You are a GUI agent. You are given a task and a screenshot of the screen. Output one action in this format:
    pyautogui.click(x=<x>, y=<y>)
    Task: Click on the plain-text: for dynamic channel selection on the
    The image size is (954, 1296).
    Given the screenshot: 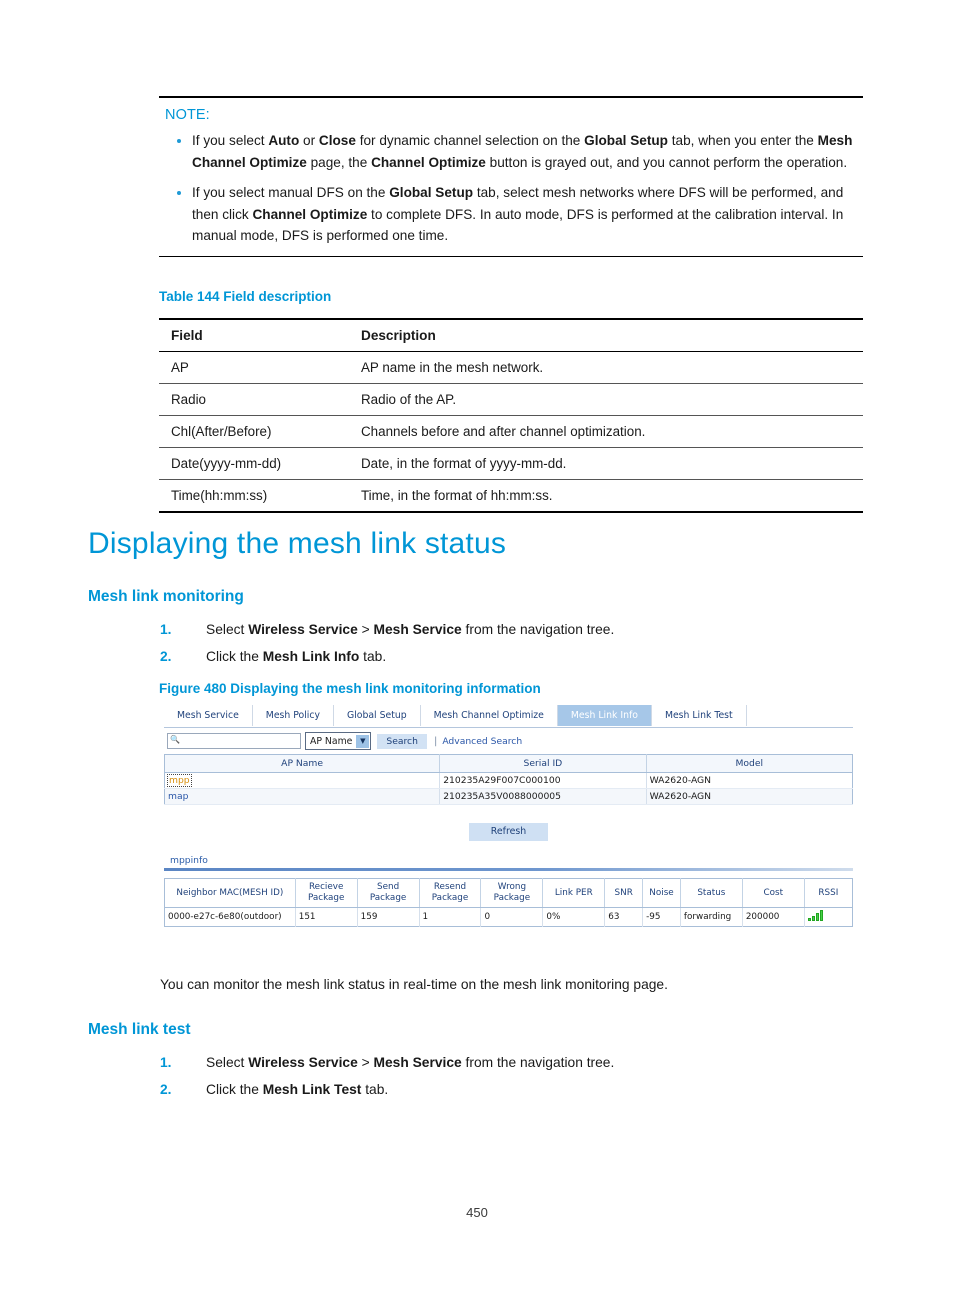 What is the action you would take?
    pyautogui.click(x=470, y=140)
    